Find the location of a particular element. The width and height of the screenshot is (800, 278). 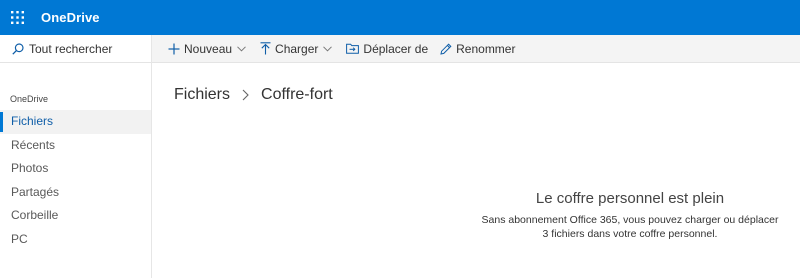

search-icon is located at coordinates (18, 48).